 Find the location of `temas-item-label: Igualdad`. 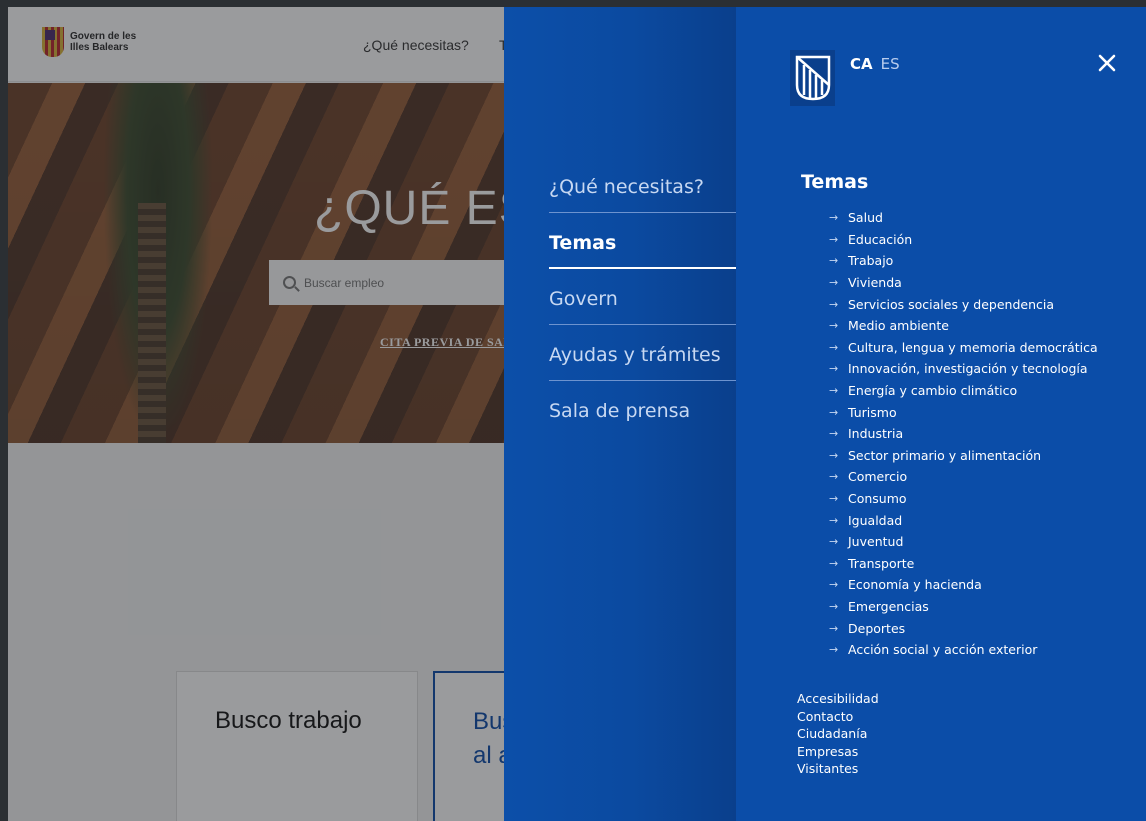

temas-item-label: Igualdad is located at coordinates (875, 520).